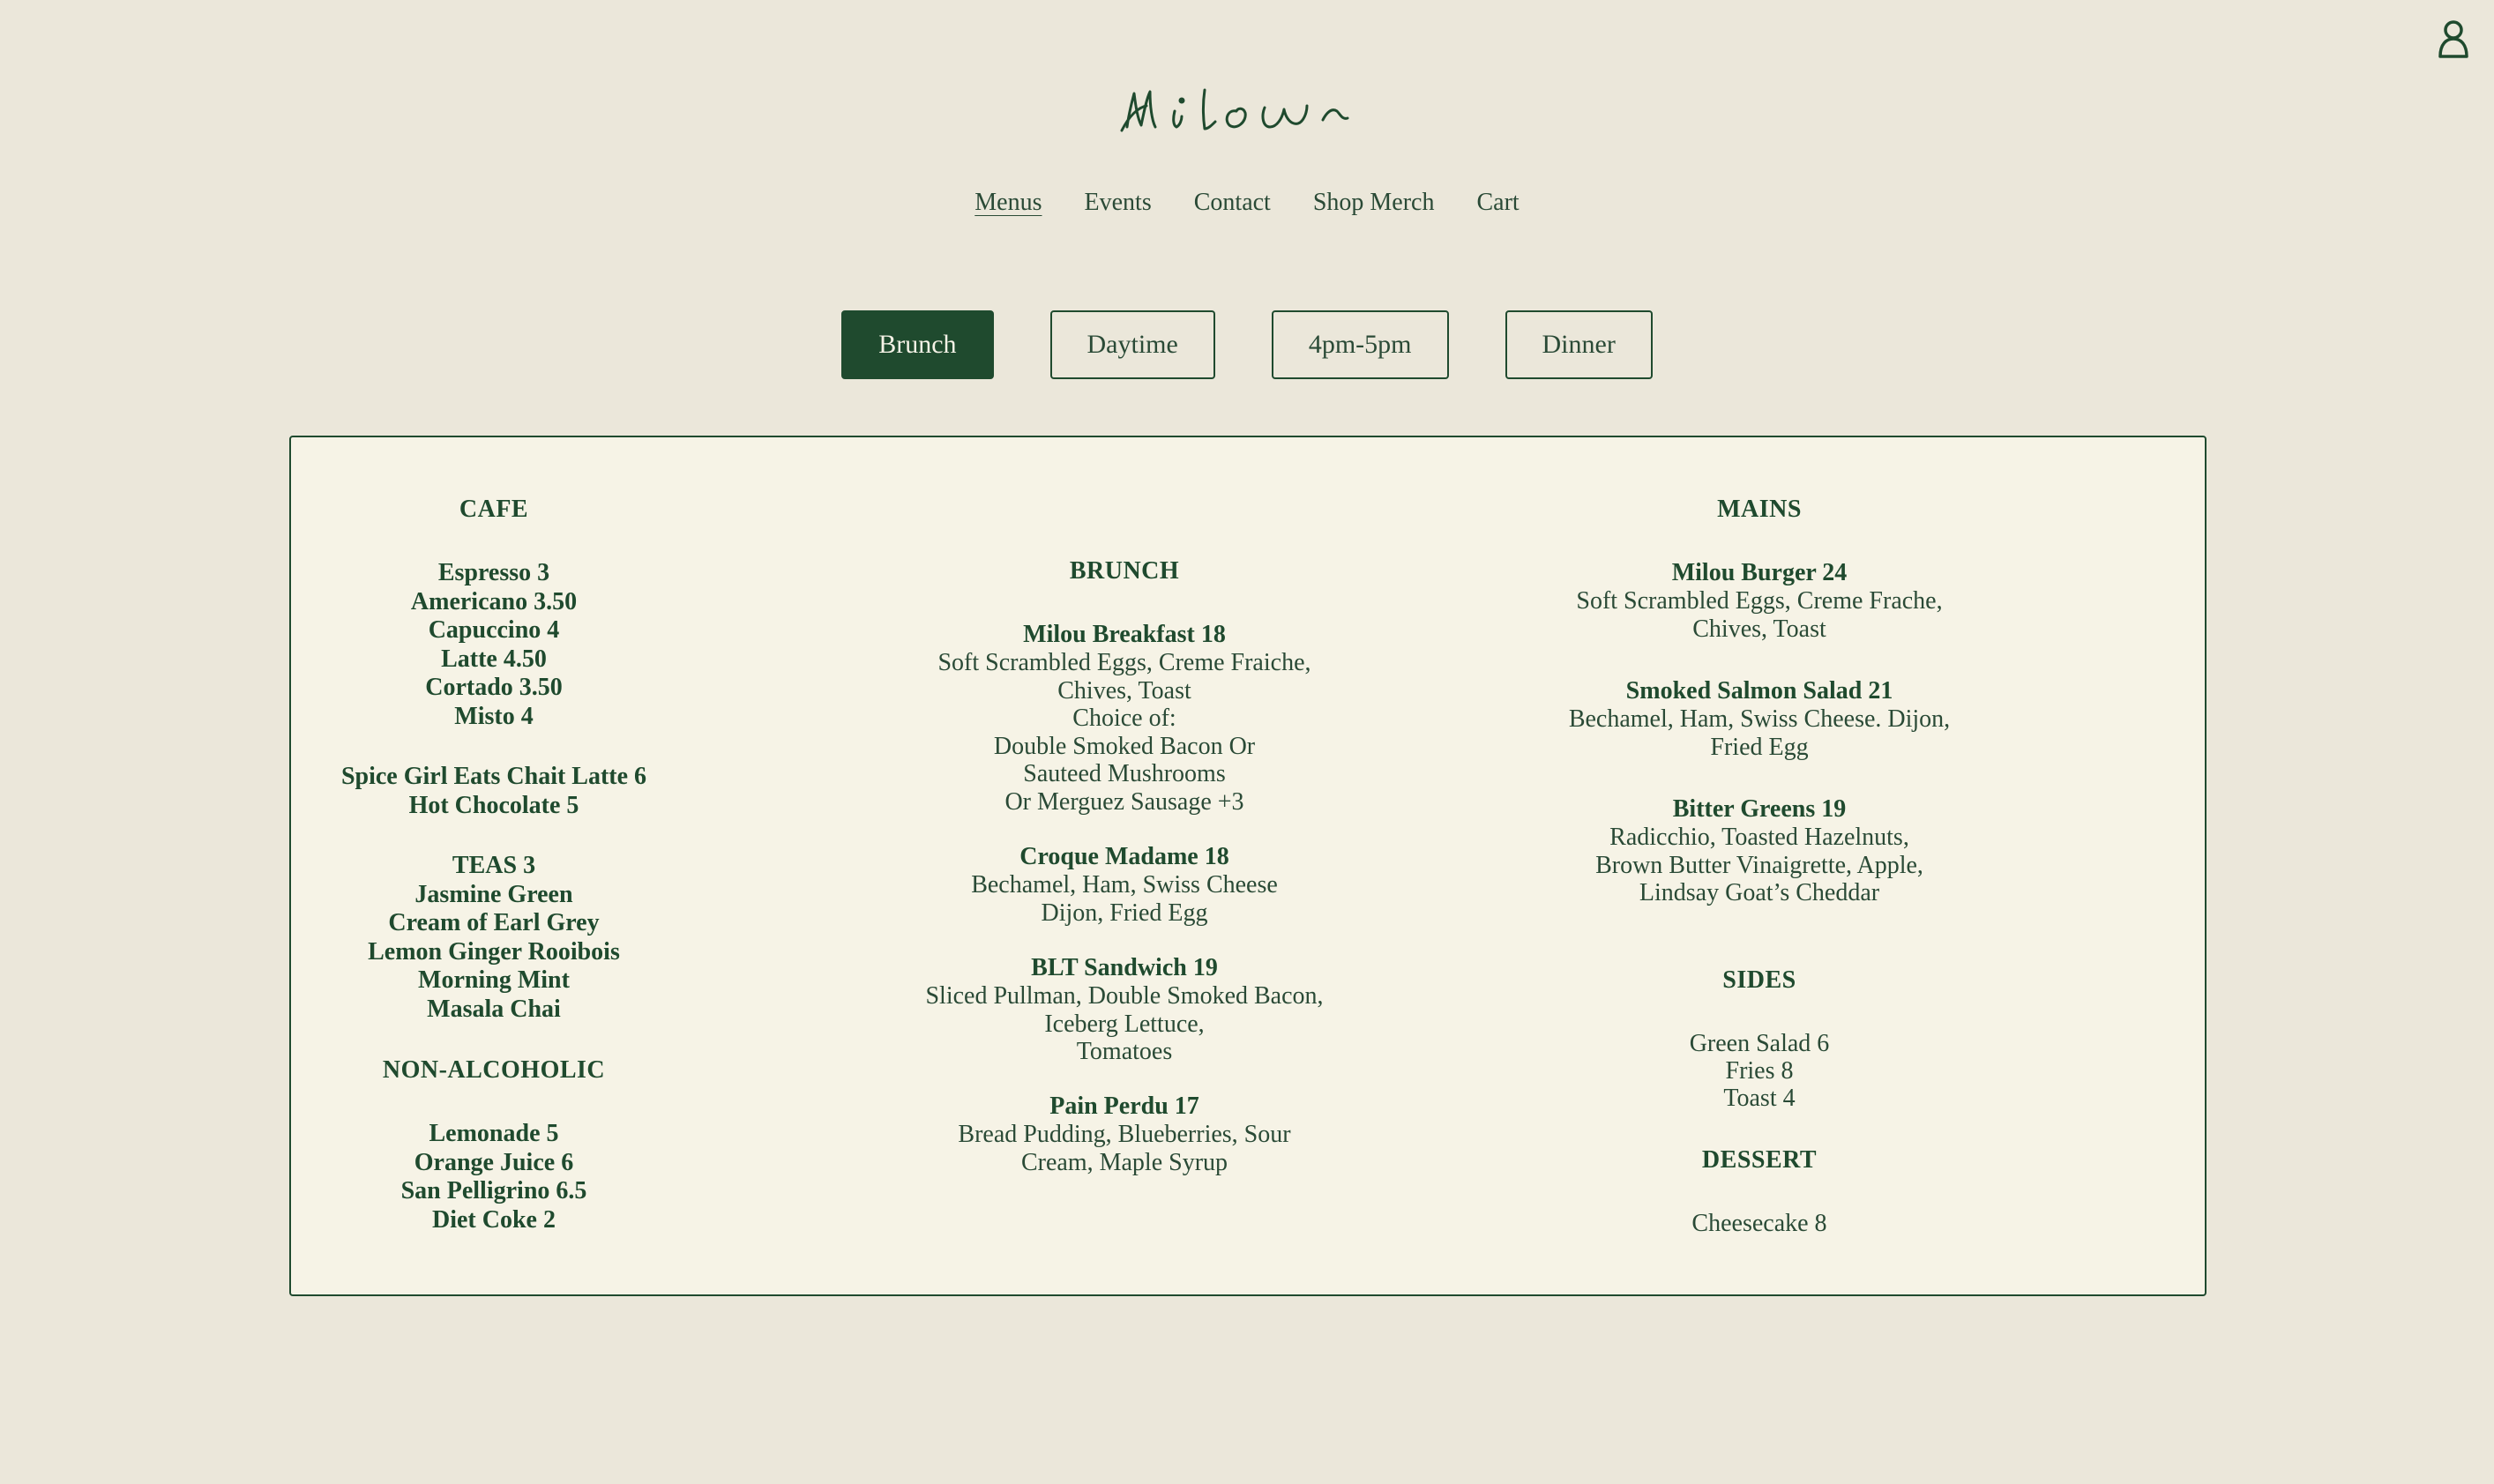 This screenshot has width=2494, height=1484. What do you see at coordinates (494, 1133) in the screenshot?
I see `menu-item: Lemonade 5` at bounding box center [494, 1133].